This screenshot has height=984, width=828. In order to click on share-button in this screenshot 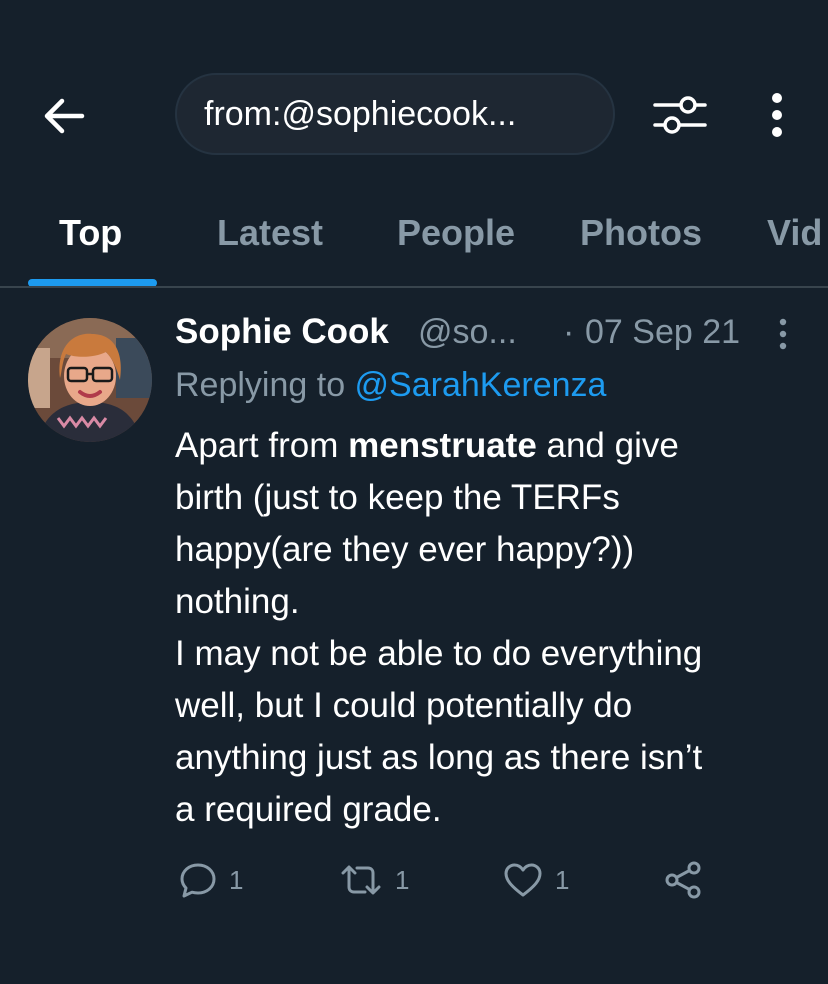, I will do `click(683, 880)`.